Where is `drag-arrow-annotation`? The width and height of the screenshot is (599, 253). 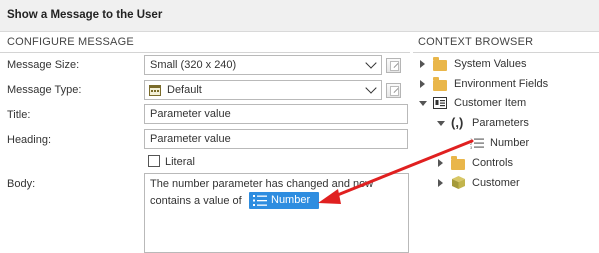 drag-arrow-annotation is located at coordinates (396, 171).